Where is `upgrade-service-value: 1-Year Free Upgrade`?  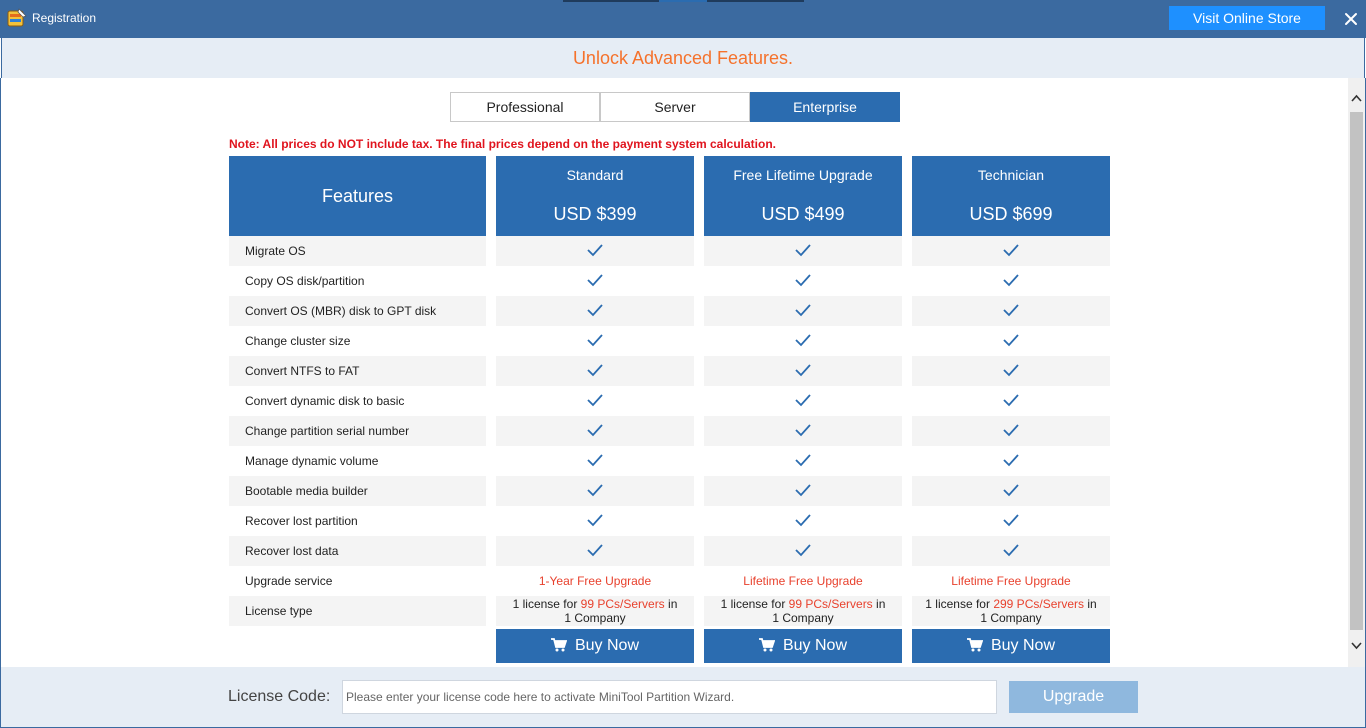 upgrade-service-value: 1-Year Free Upgrade is located at coordinates (595, 581).